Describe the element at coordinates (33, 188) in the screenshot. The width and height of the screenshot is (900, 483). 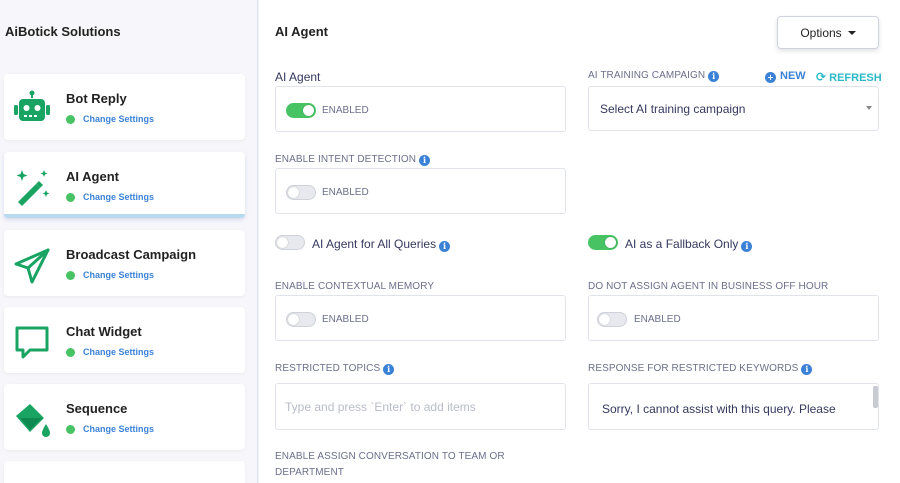
I see `magic-wand-icon` at that location.